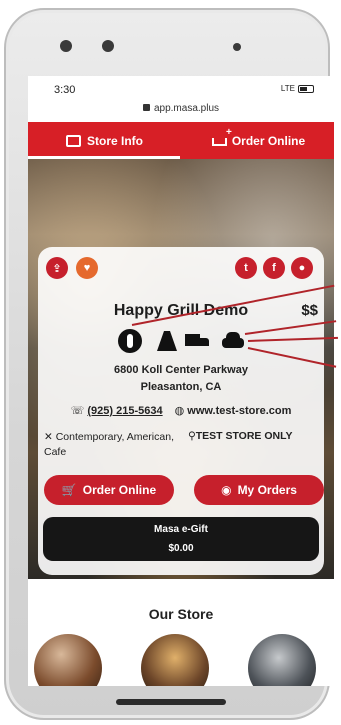  I want to click on order-online-label: Order Online, so click(119, 490).